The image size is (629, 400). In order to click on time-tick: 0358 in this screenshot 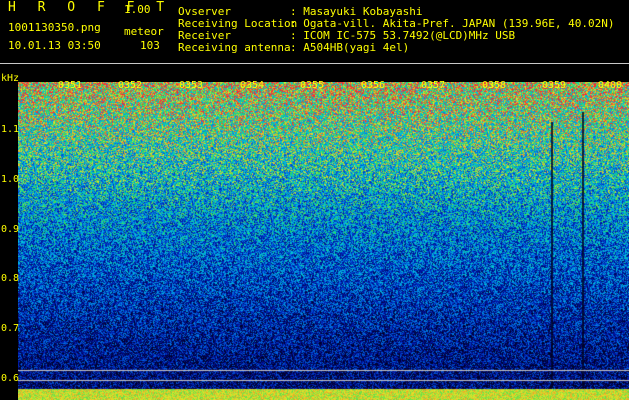, I will do `click(494, 85)`.